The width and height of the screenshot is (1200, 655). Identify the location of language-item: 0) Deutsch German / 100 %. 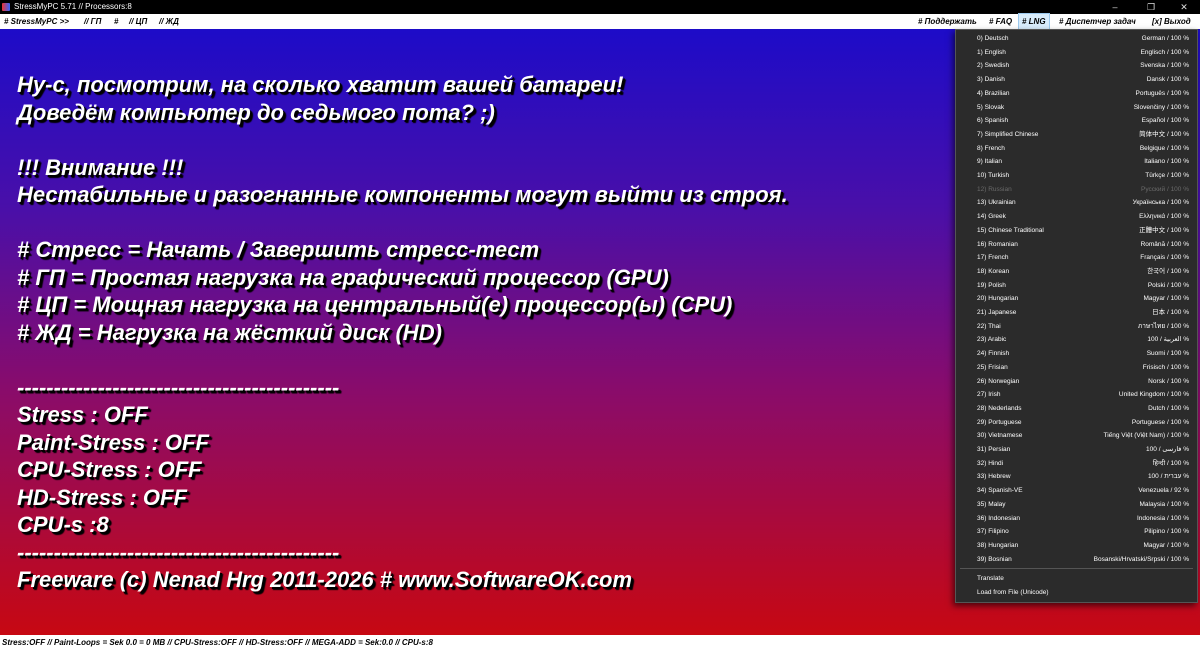
(1076, 39).